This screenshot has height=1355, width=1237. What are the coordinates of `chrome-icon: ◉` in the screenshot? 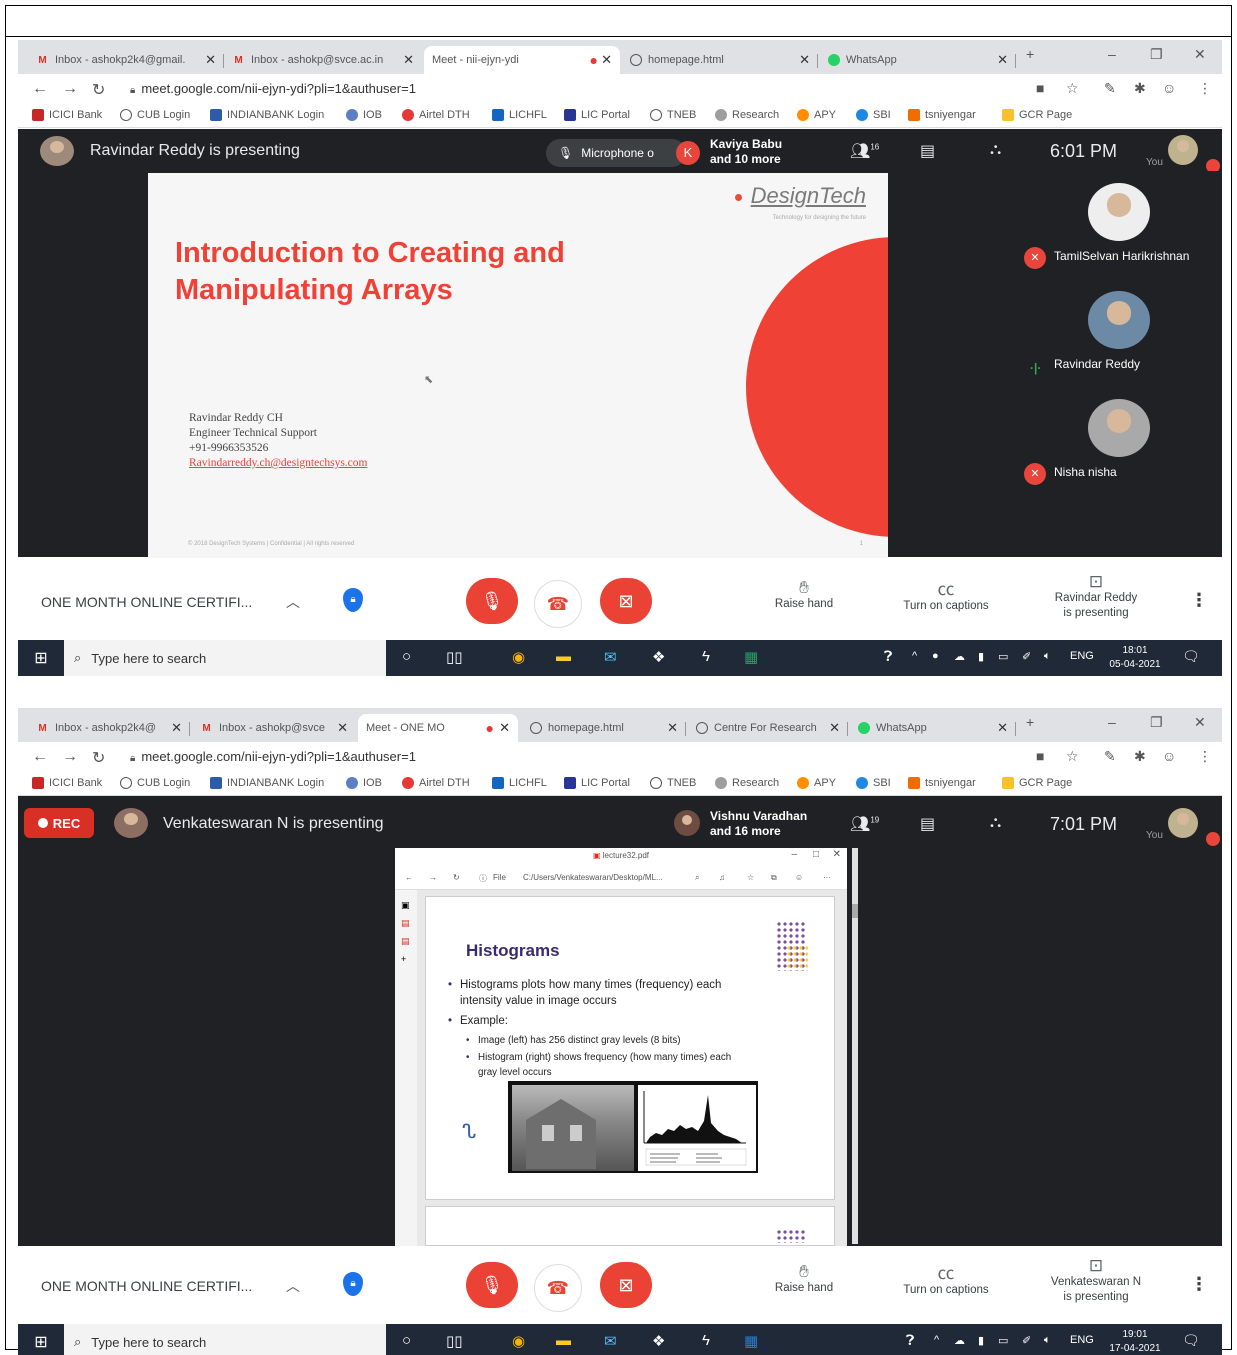 It's located at (518, 1341).